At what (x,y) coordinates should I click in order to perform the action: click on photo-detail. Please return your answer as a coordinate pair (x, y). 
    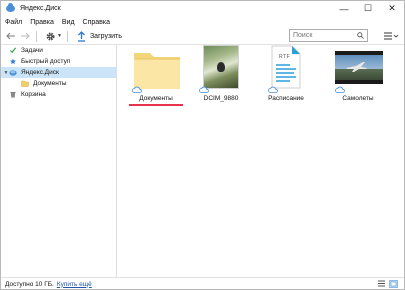
    Looking at the image, I should click on (221, 67).